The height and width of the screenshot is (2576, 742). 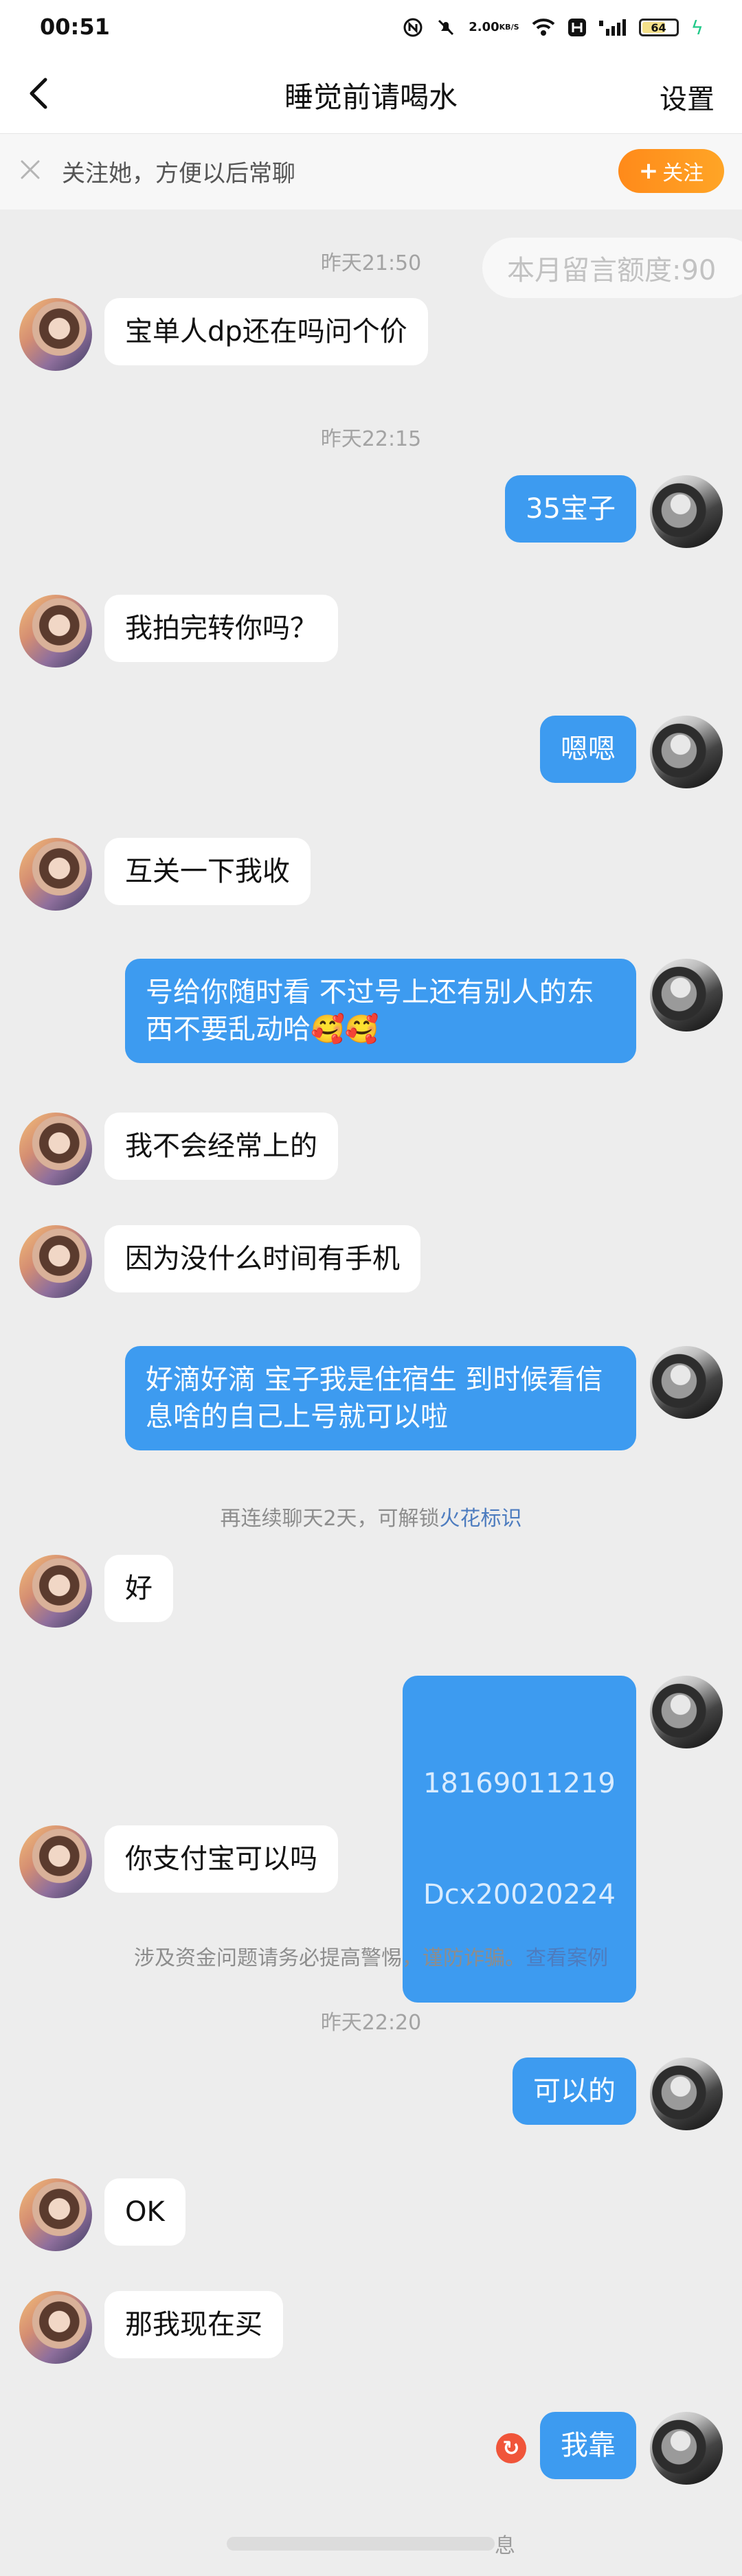 What do you see at coordinates (588, 2445) in the screenshot?
I see `message-bubble-out: 我靠` at bounding box center [588, 2445].